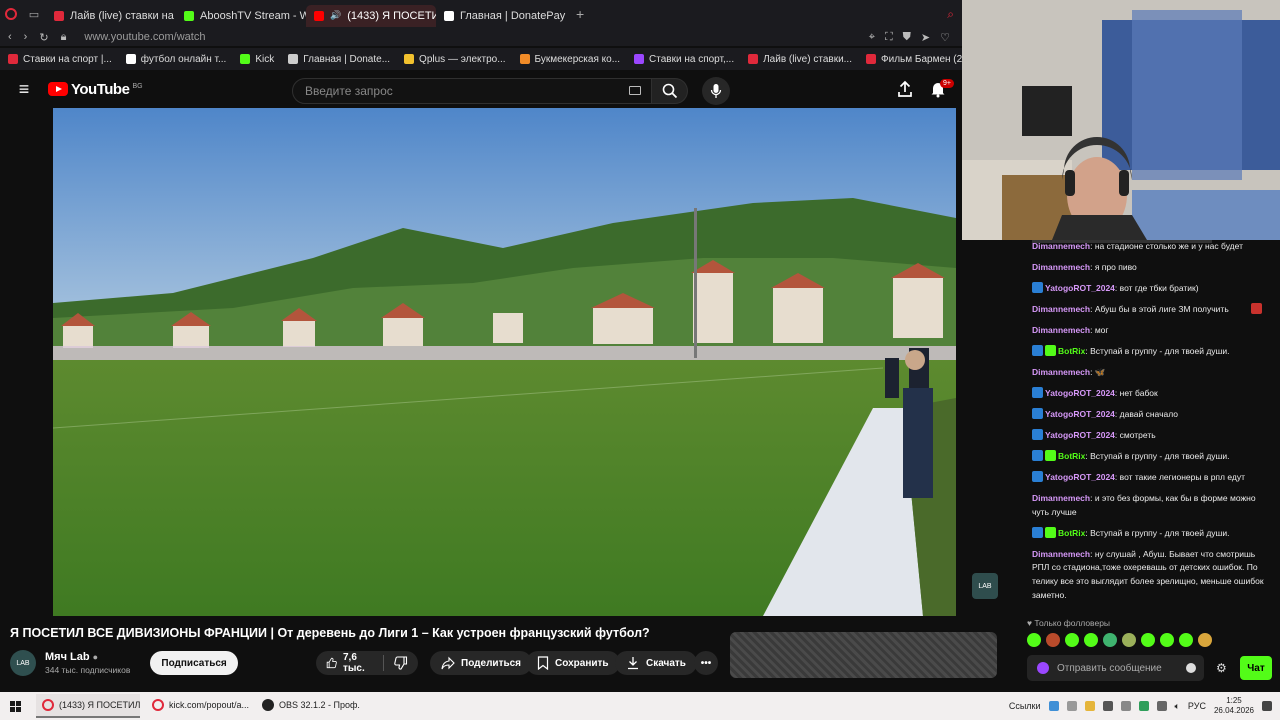 This screenshot has height=720, width=1280. What do you see at coordinates (706, 663) in the screenshot?
I see `more-actions-button: •••` at bounding box center [706, 663].